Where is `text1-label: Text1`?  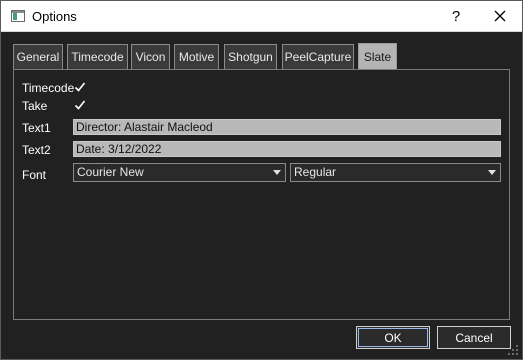
text1-label: Text1 is located at coordinates (36, 128).